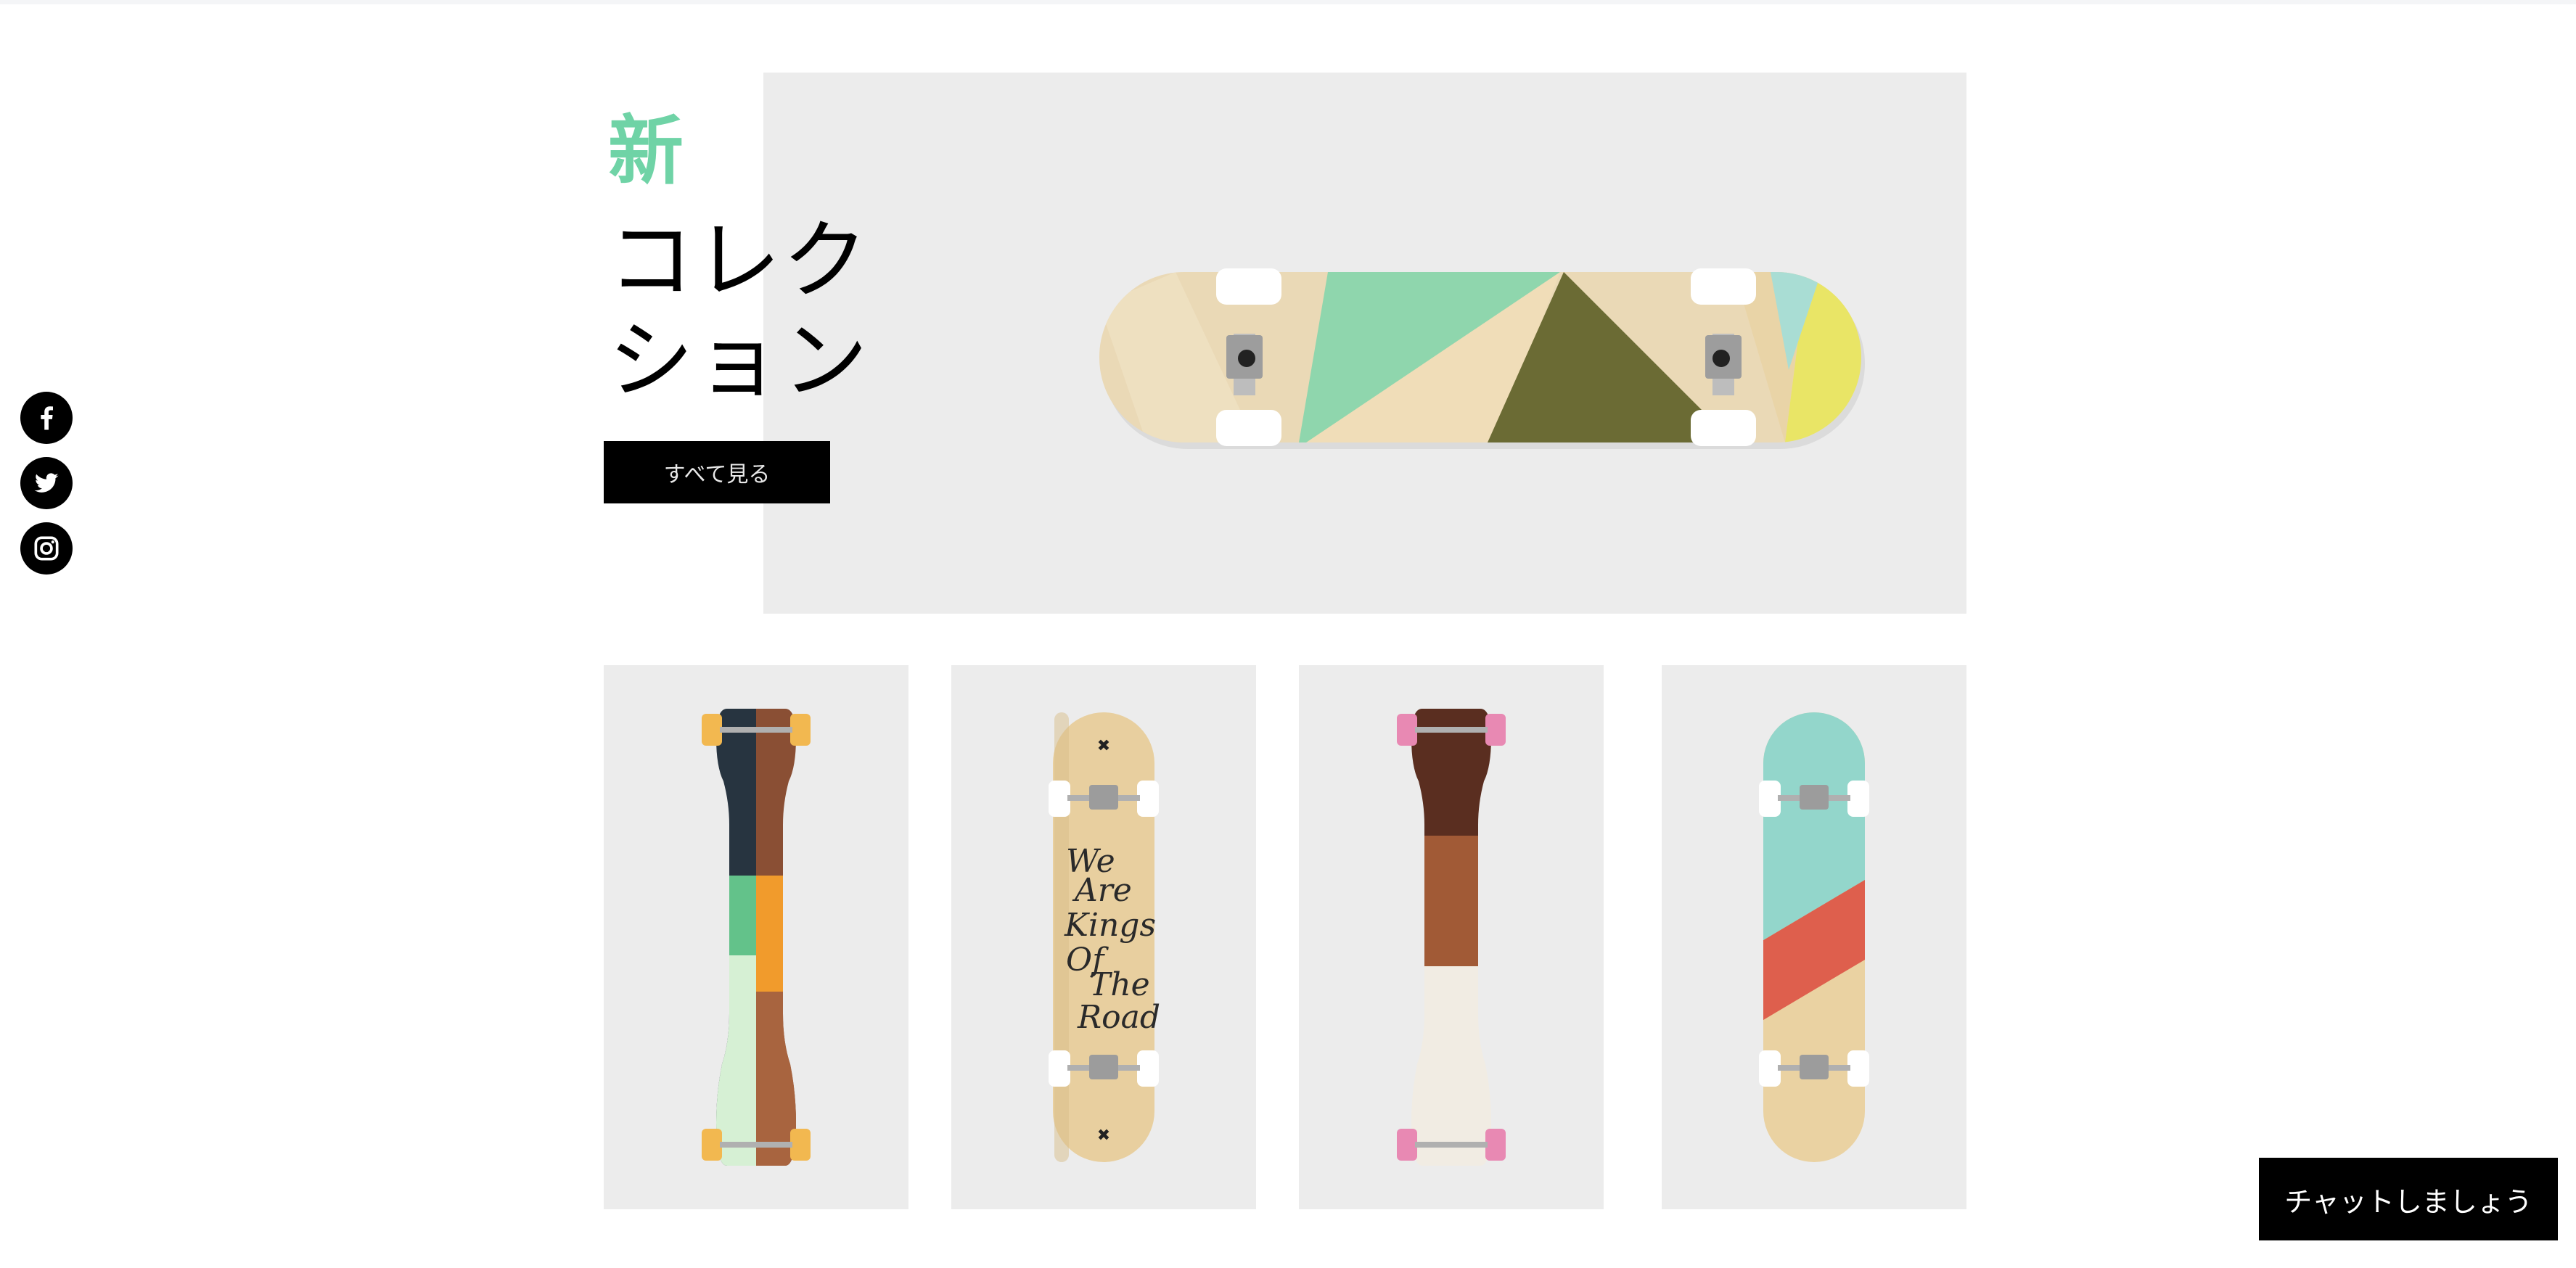 Image resolution: width=2576 pixels, height=1268 pixels. I want to click on cruiser-board-image, so click(1814, 937).